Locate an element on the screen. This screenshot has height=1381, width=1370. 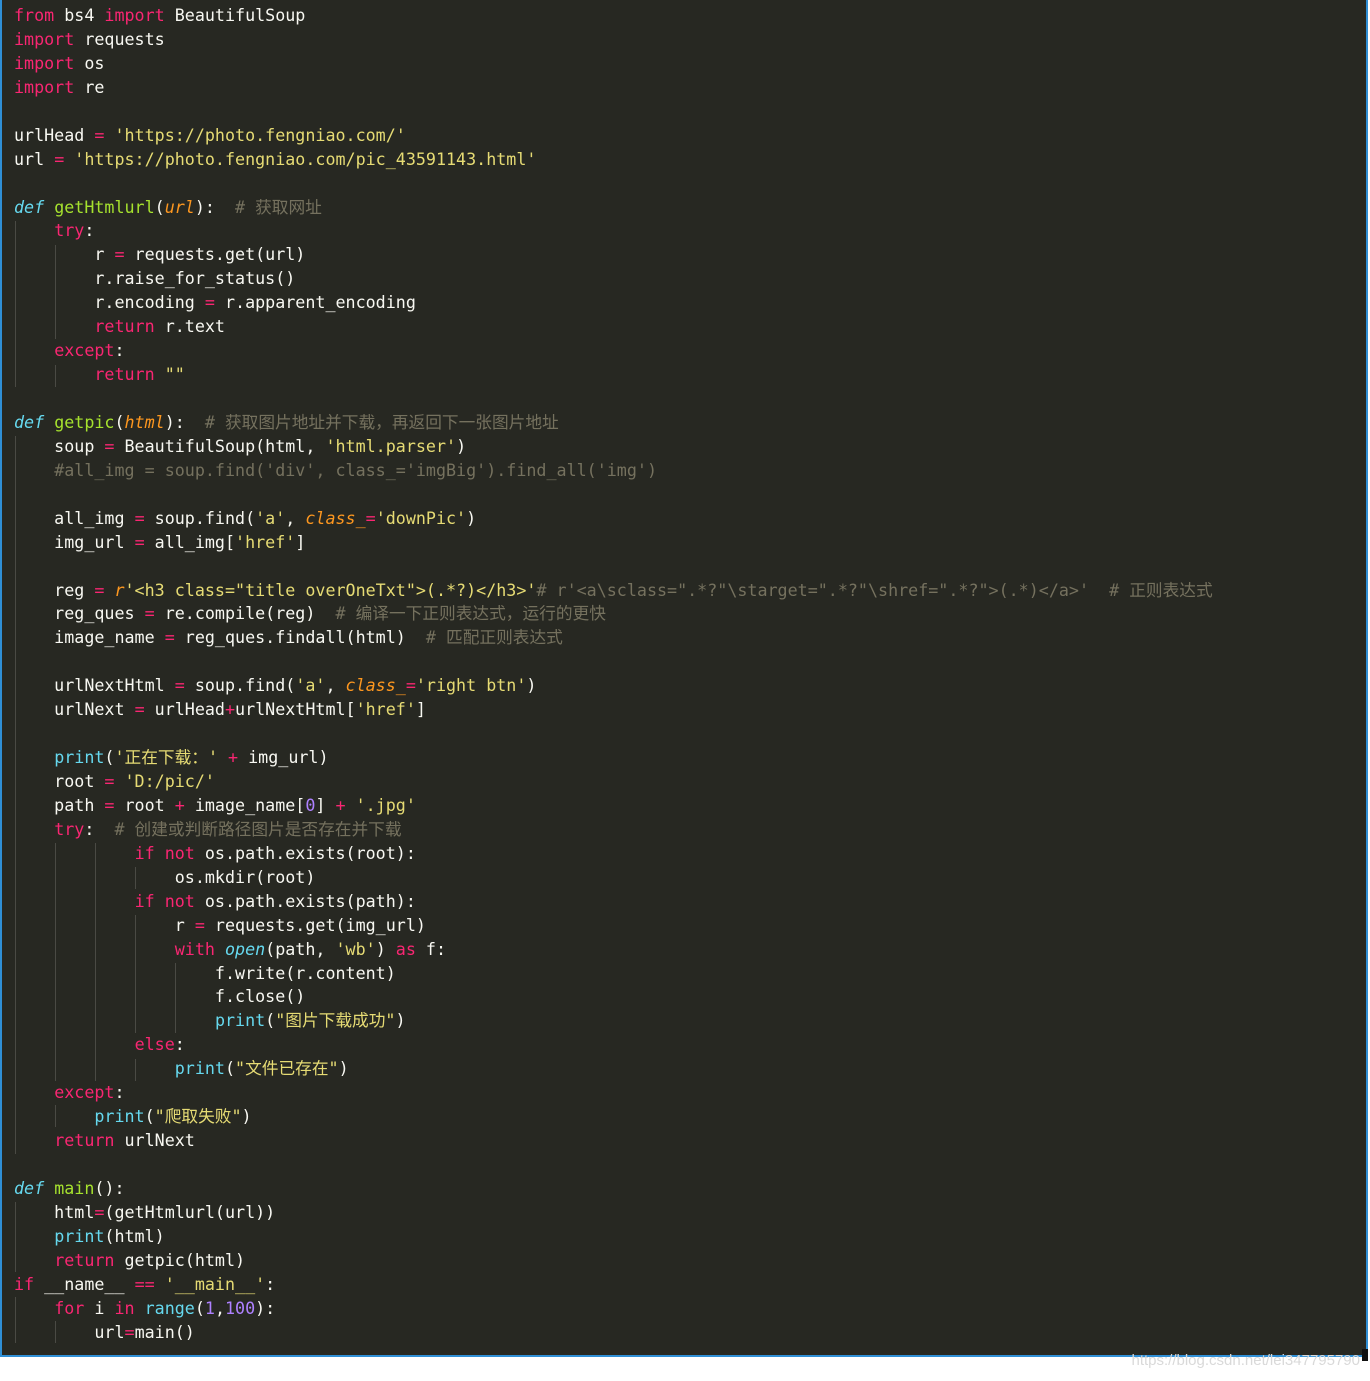
code-line: def main(): is located at coordinates (613, 1189).